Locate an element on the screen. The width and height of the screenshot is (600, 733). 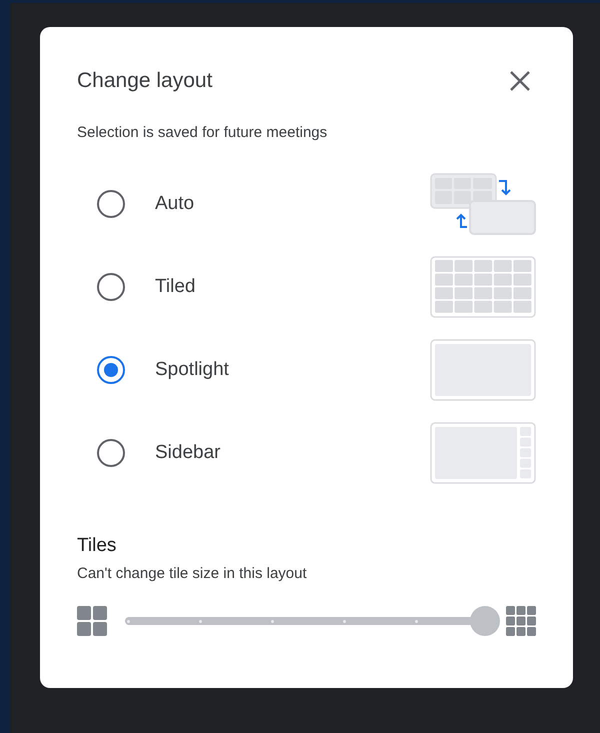
option-label: Auto is located at coordinates (175, 203).